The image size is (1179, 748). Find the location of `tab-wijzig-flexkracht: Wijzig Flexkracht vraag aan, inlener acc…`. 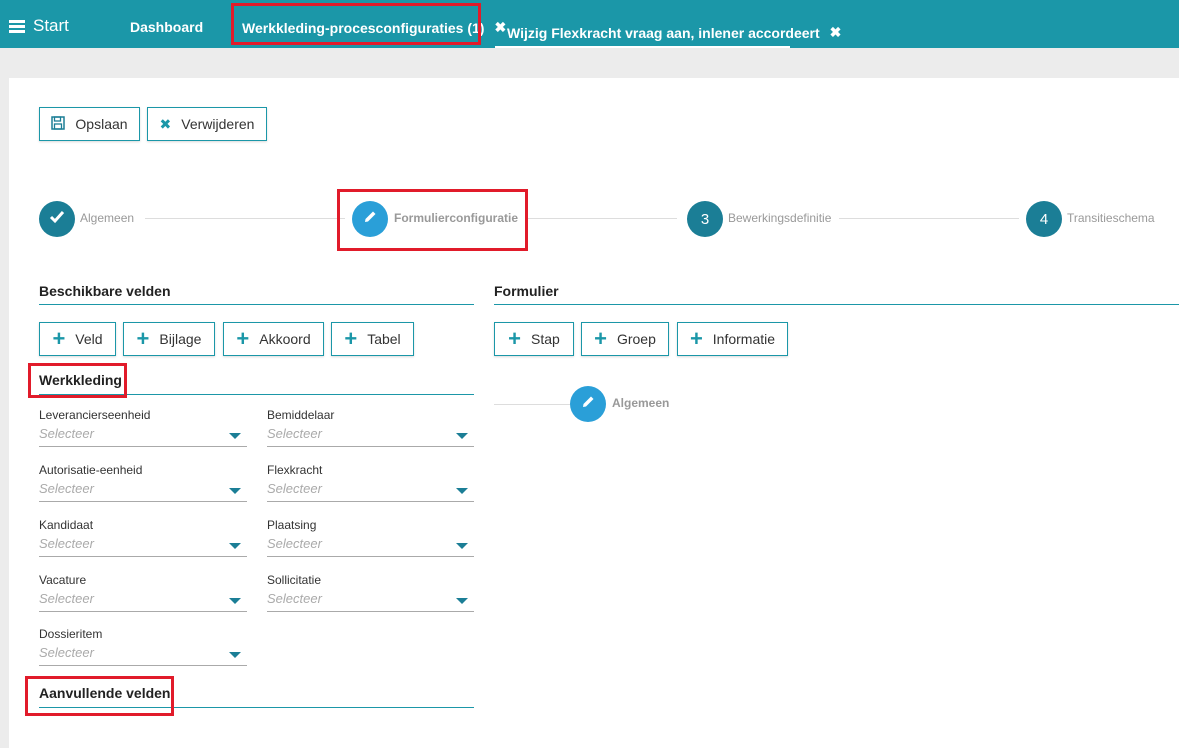

tab-wijzig-flexkracht: Wijzig Flexkracht vraag aan, inlener acc… is located at coordinates (668, 30).